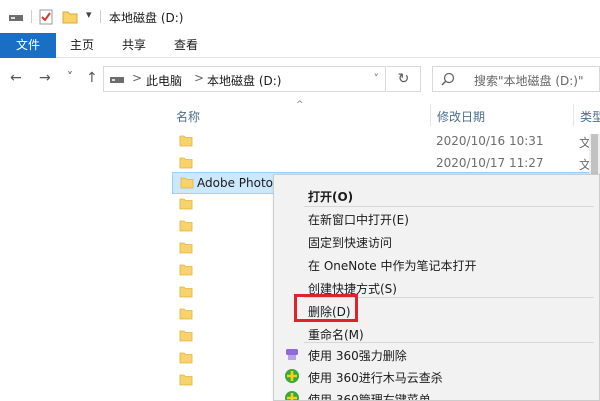  Describe the element at coordinates (377, 78) in the screenshot. I see `address-dropdown-button: ˅` at that location.